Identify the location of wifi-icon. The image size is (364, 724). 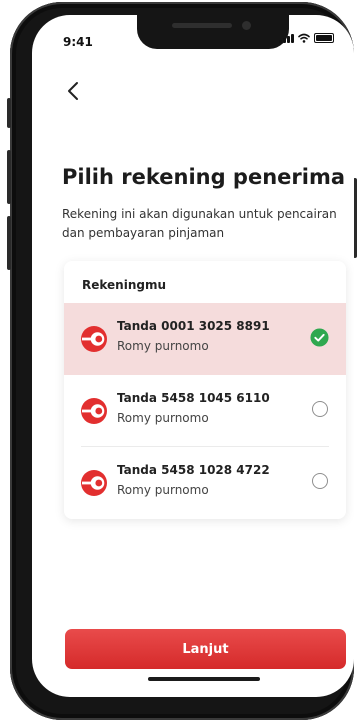
(304, 38).